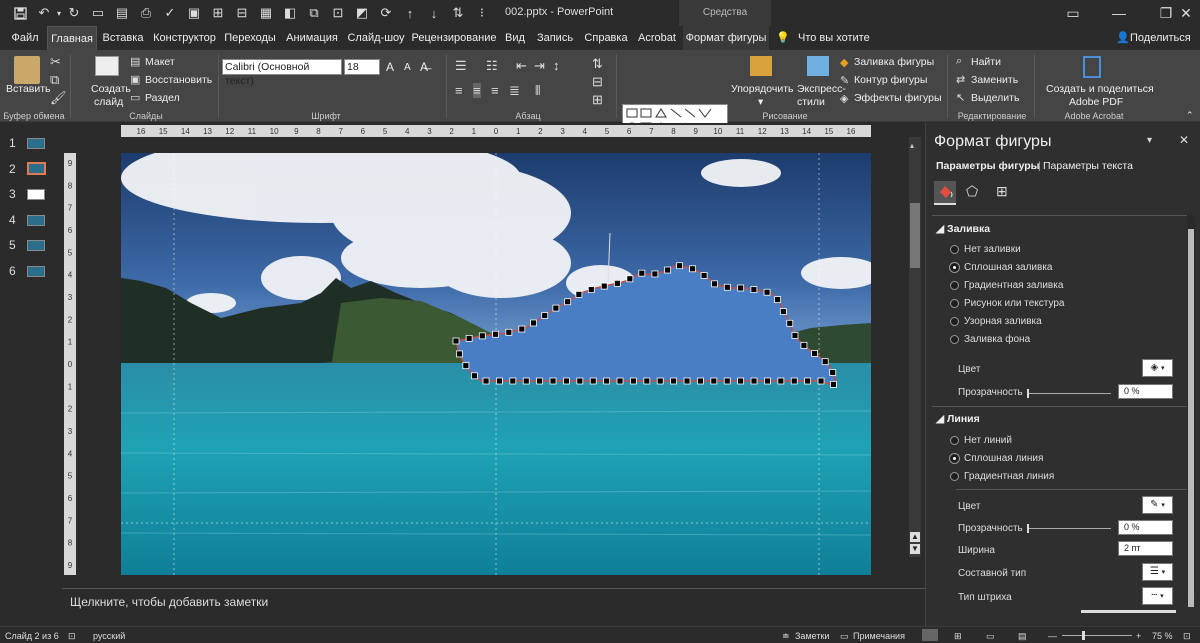  What do you see at coordinates (58, 98) in the screenshot?
I see `format-painter-icon: 🖌` at bounding box center [58, 98].